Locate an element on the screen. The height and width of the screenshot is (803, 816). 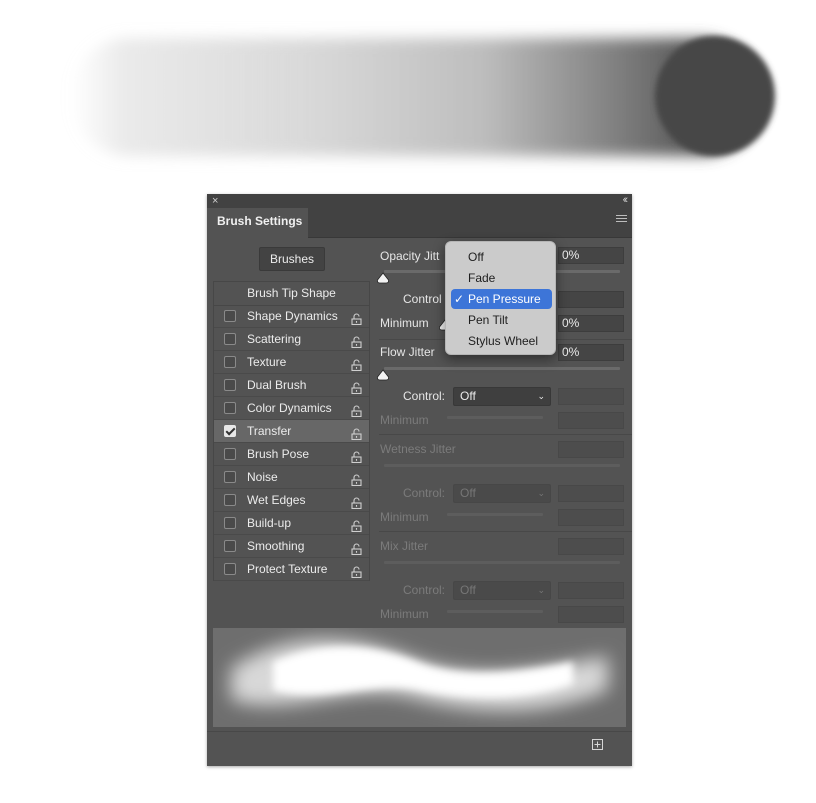
flow-control-value: Off is located at coordinates (468, 396).